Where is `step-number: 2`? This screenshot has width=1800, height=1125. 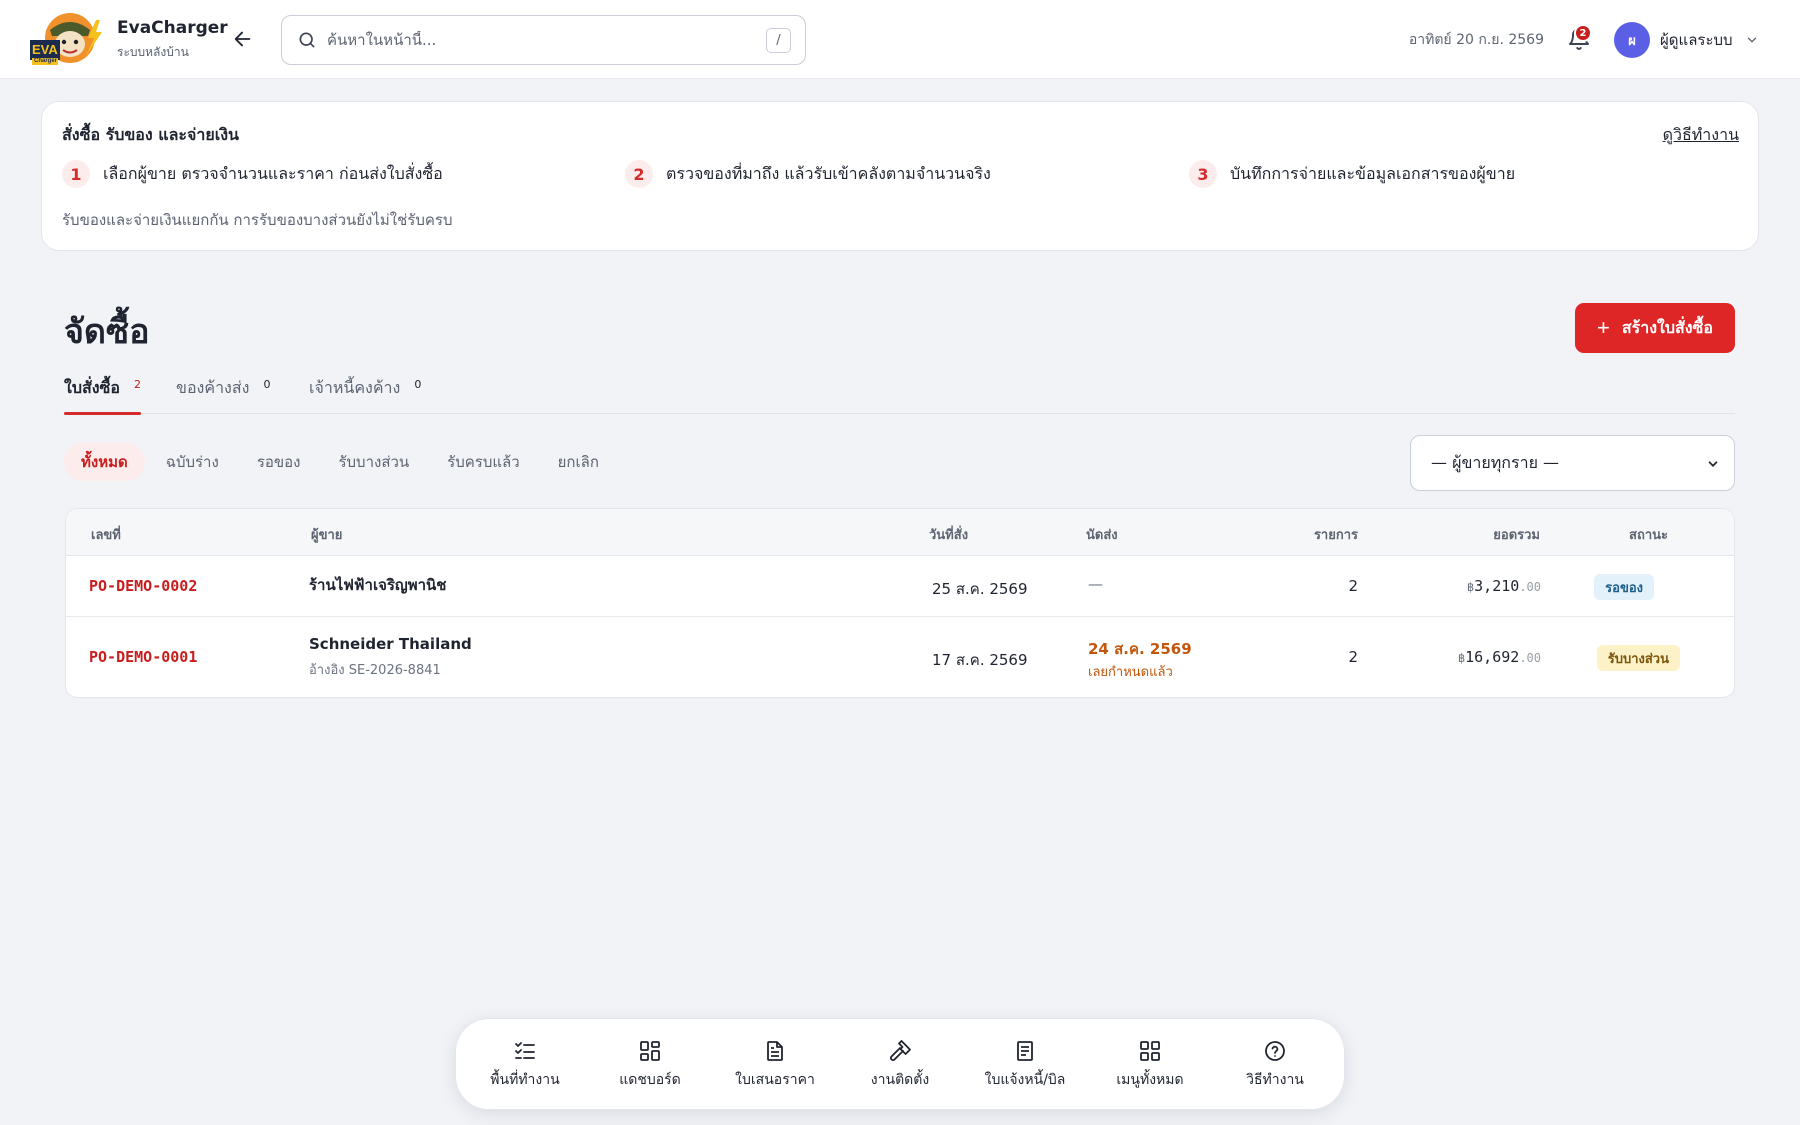 step-number: 2 is located at coordinates (639, 174).